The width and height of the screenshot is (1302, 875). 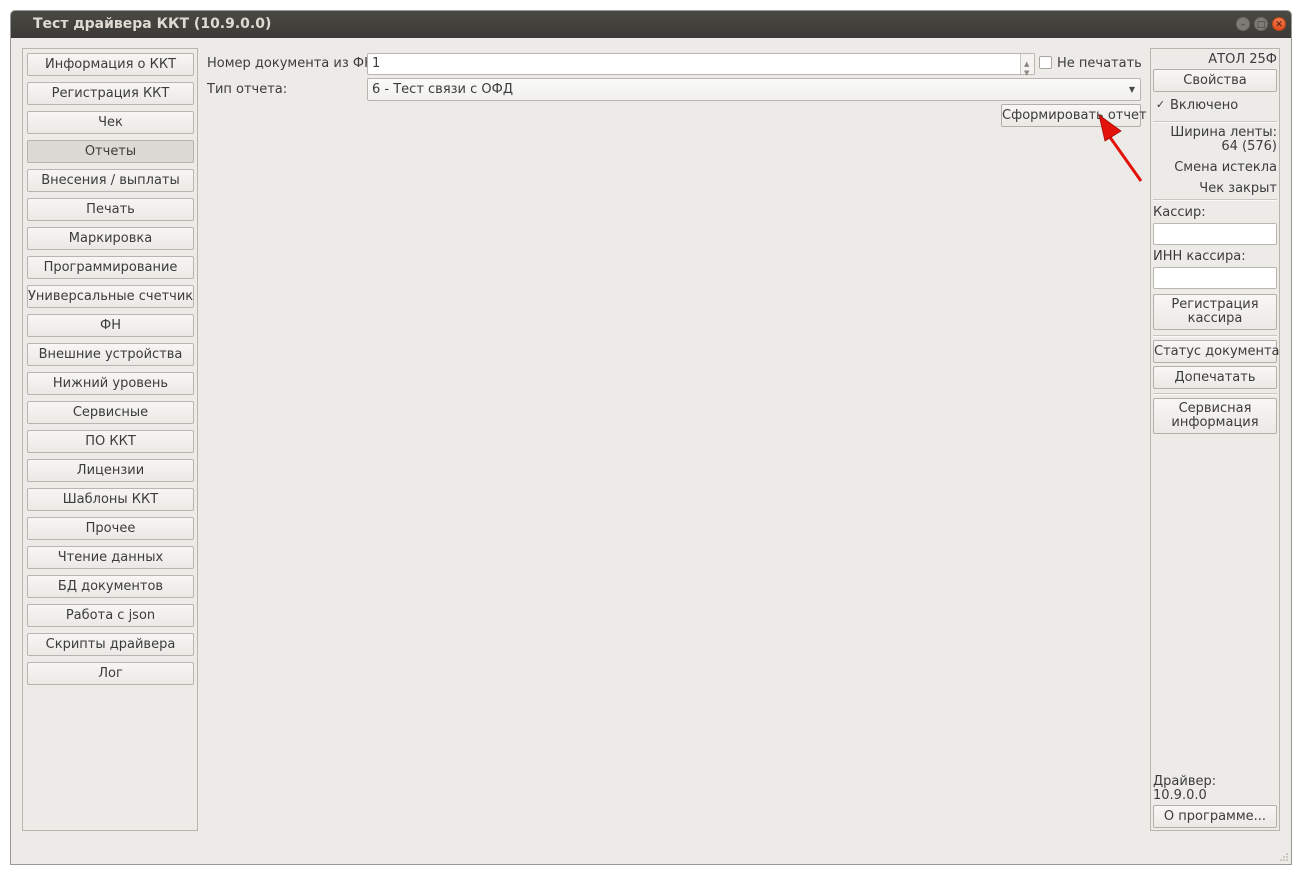 What do you see at coordinates (1249, 146) in the screenshot?
I see `tape-width-value: 64 (576)` at bounding box center [1249, 146].